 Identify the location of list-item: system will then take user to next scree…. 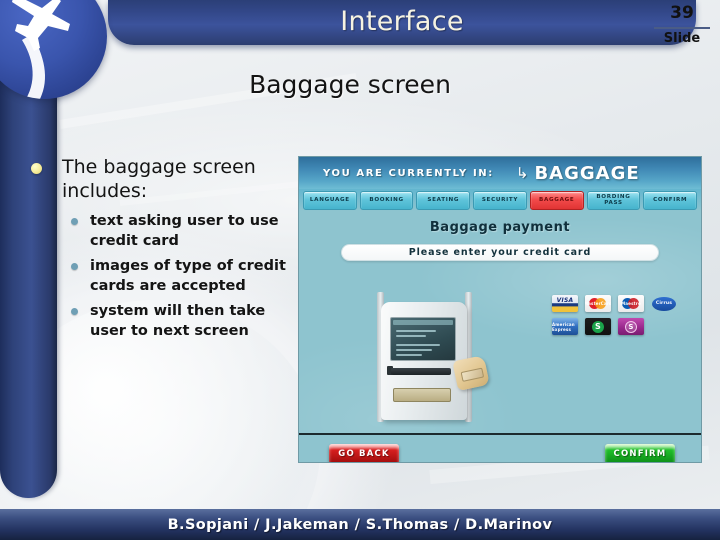
(182, 321).